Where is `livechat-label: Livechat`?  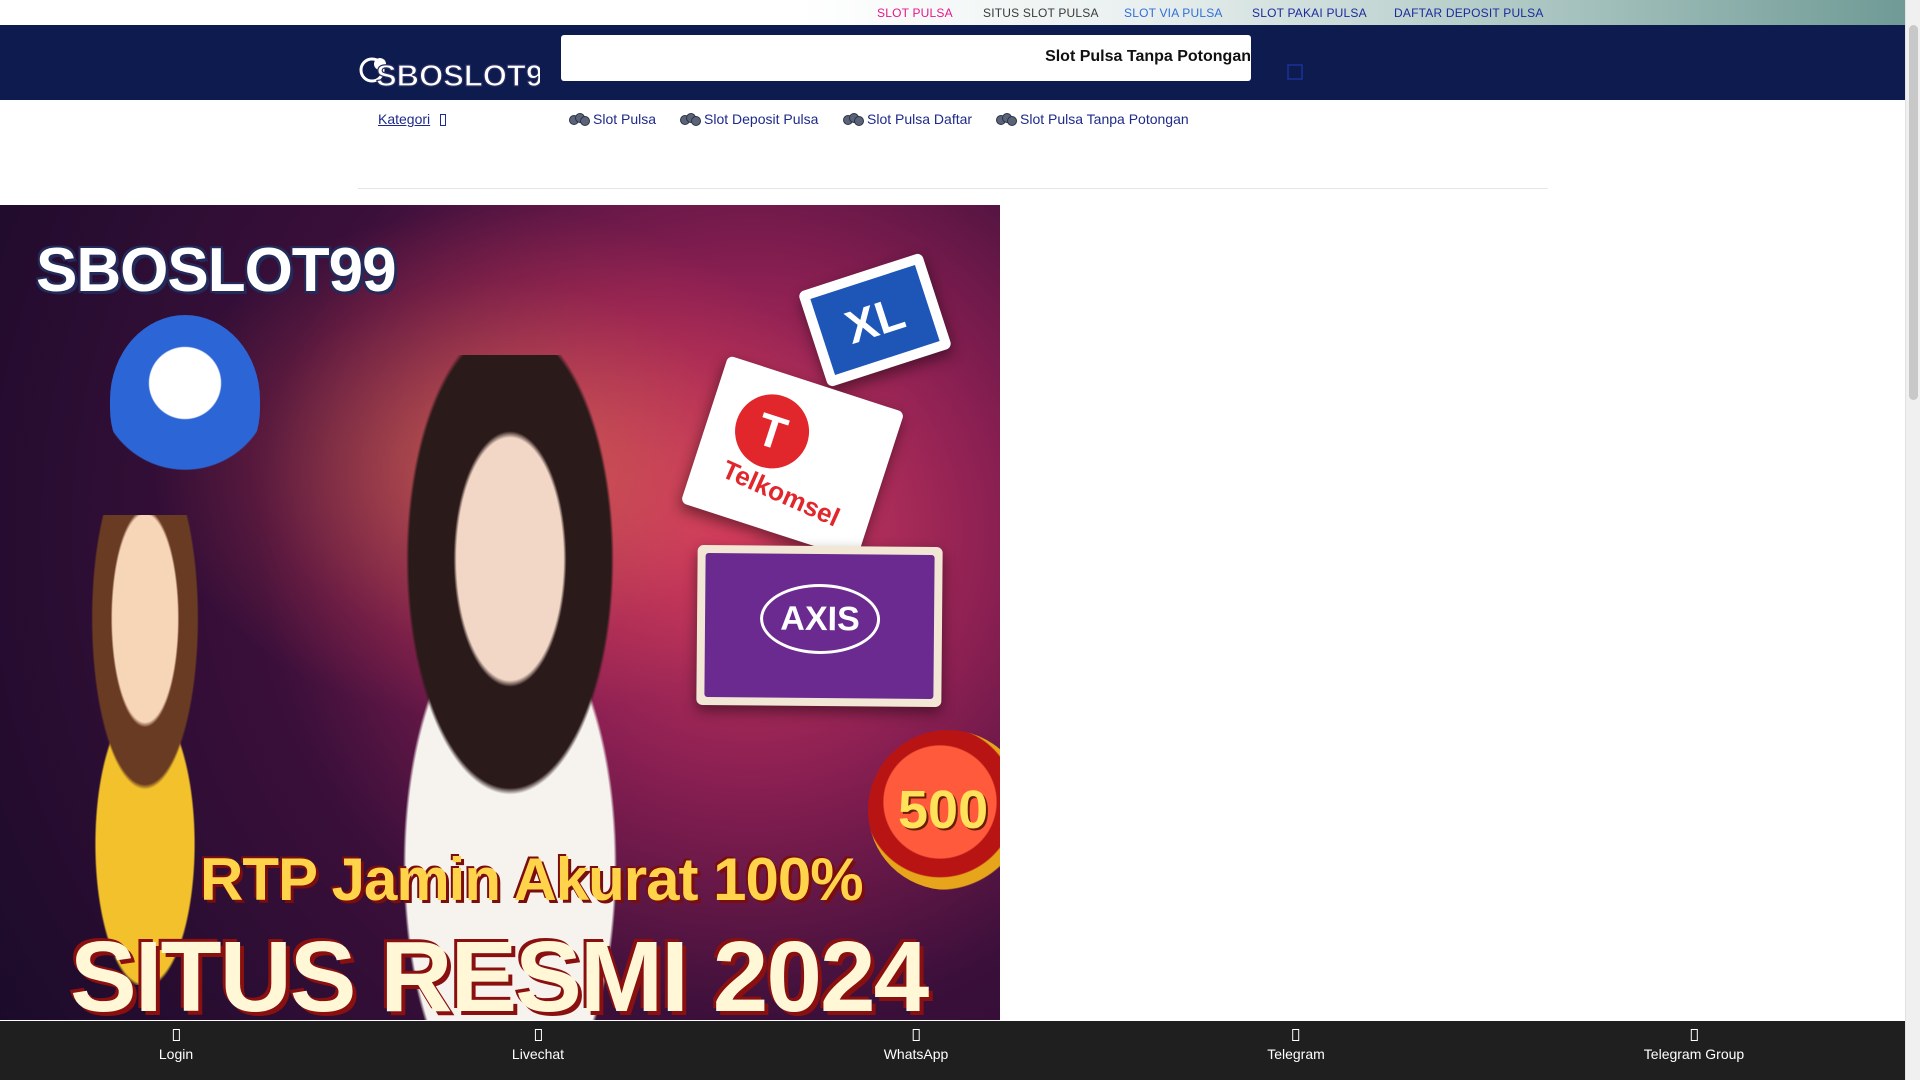
livechat-label: Livechat is located at coordinates (538, 1054).